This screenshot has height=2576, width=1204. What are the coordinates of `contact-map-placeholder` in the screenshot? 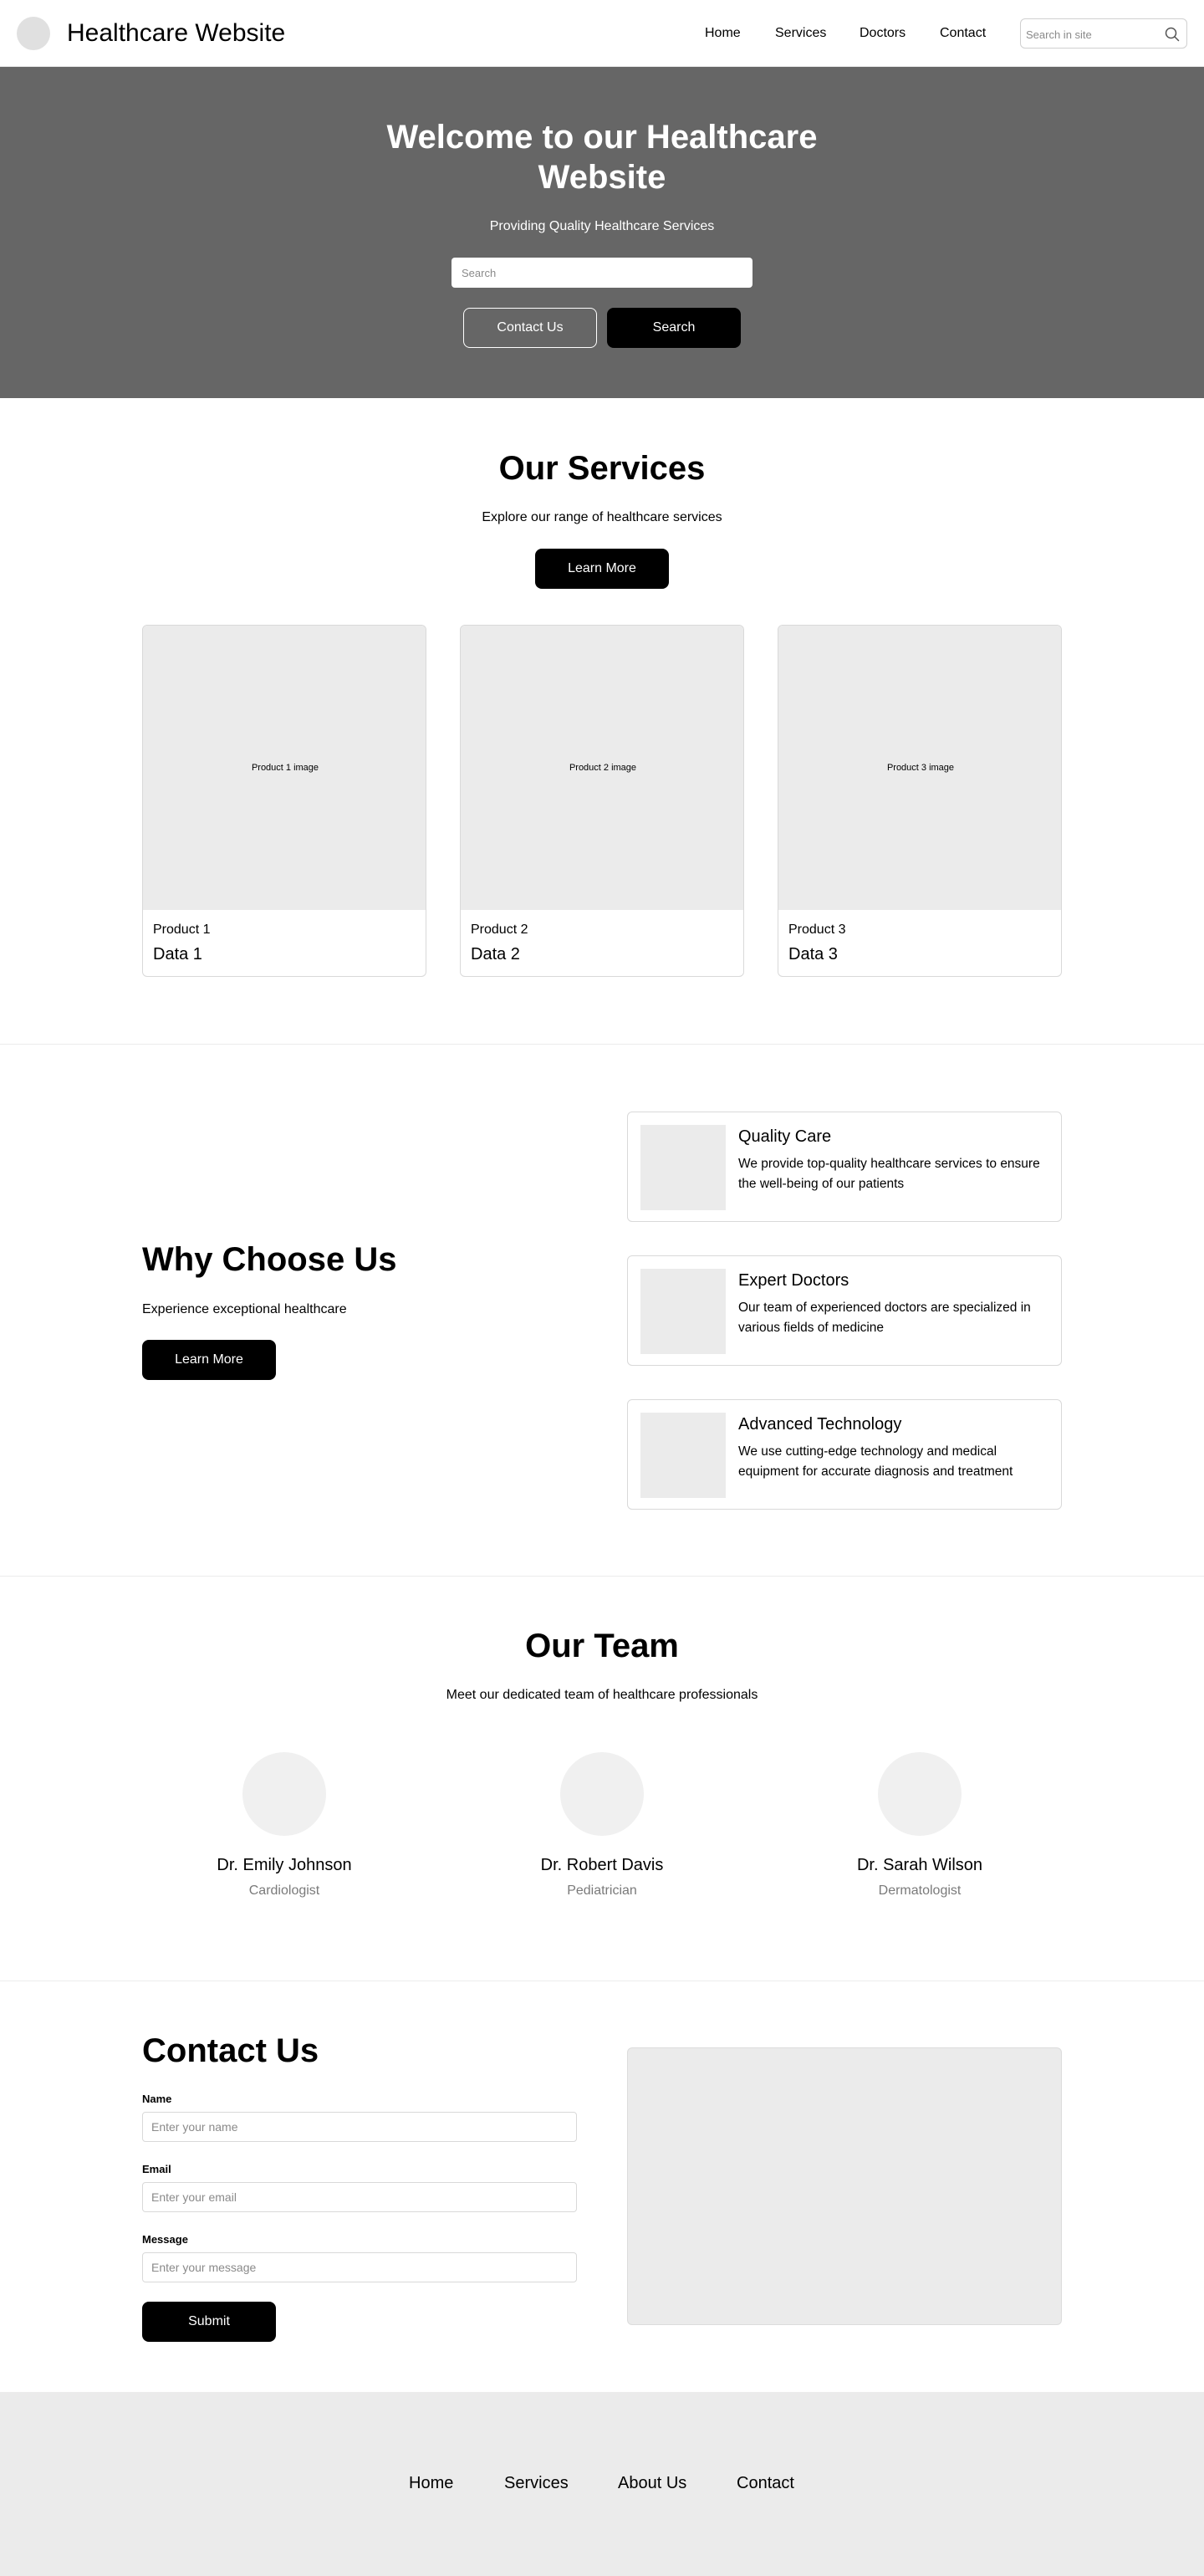 It's located at (845, 2186).